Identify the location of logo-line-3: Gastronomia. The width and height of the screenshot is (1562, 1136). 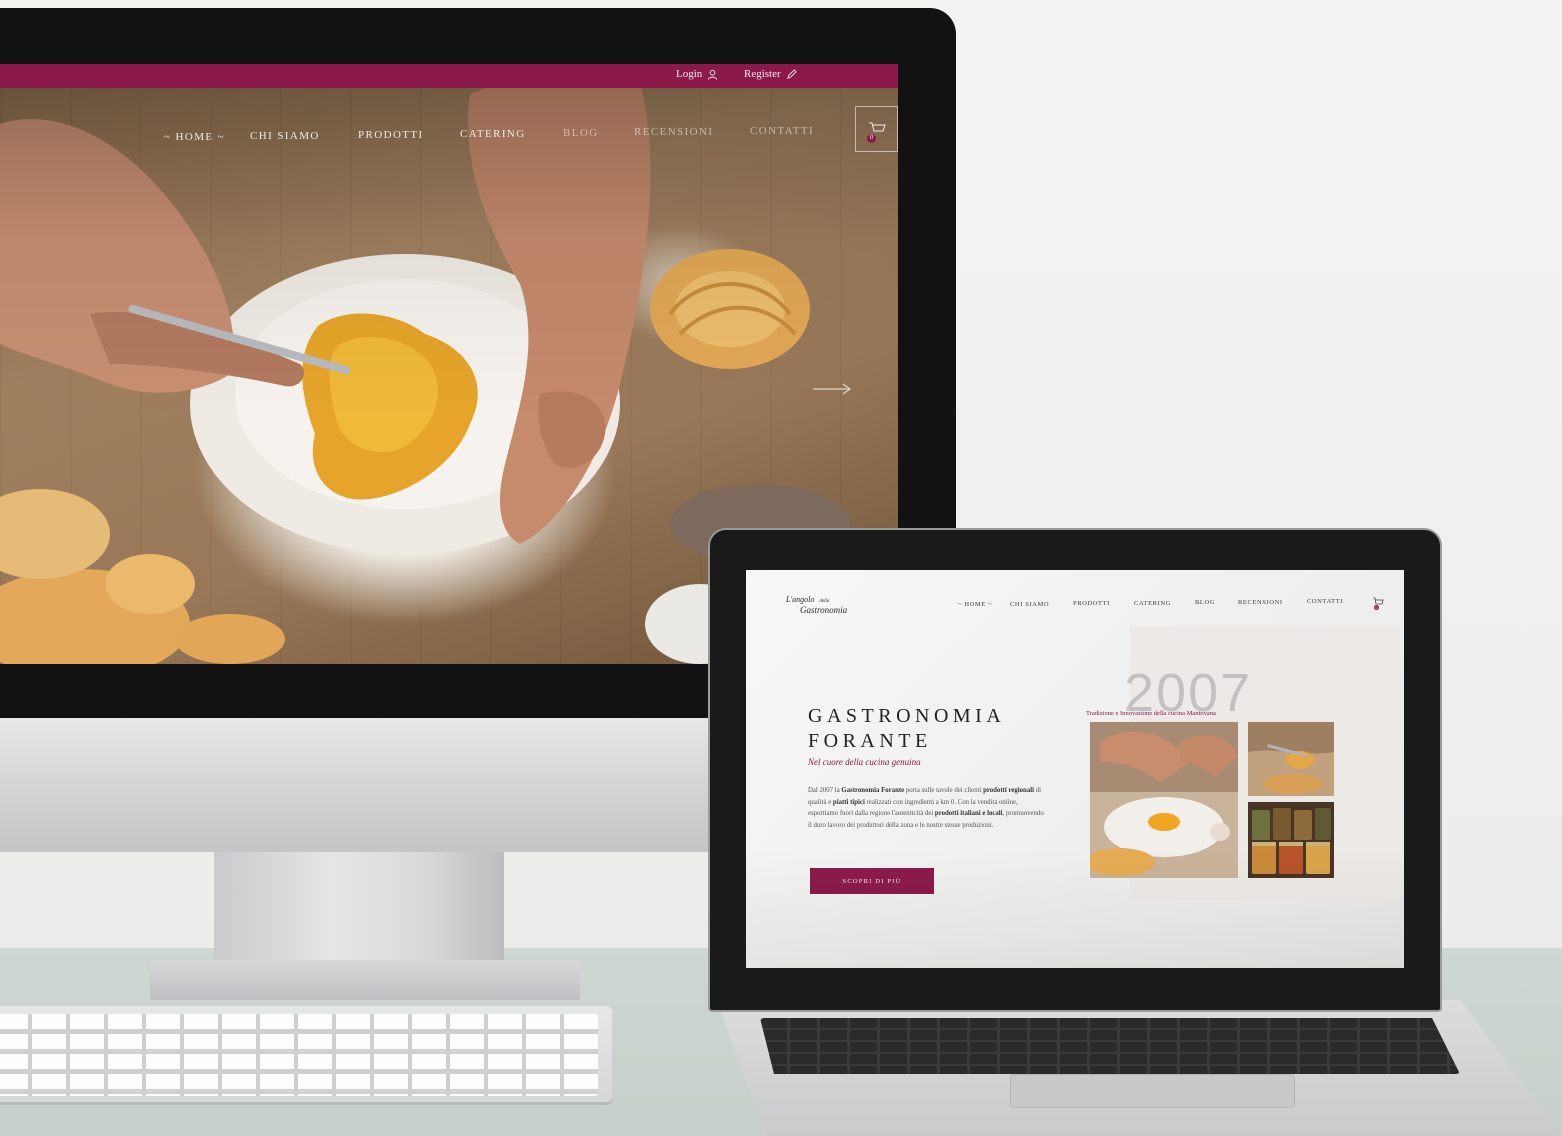
(824, 610).